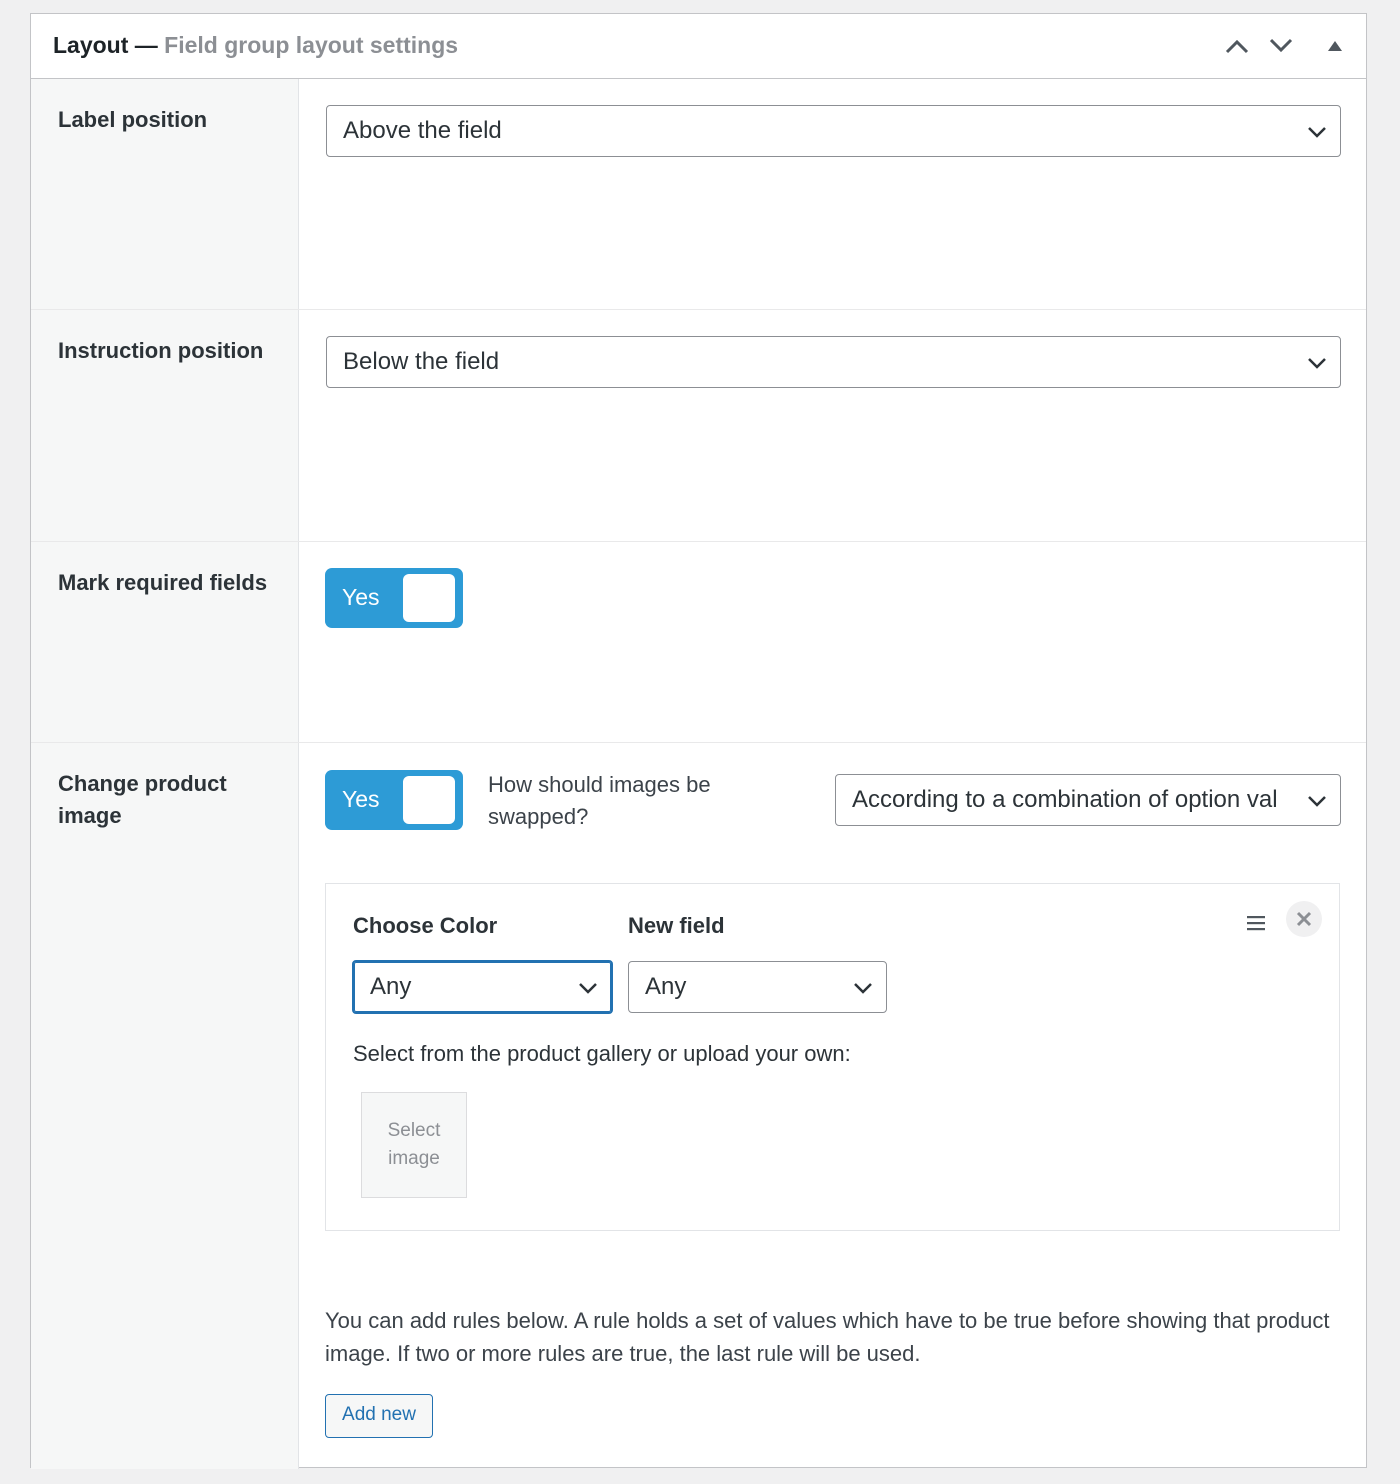  Describe the element at coordinates (165, 425) in the screenshot. I see `row-label-column: Instruction position` at that location.